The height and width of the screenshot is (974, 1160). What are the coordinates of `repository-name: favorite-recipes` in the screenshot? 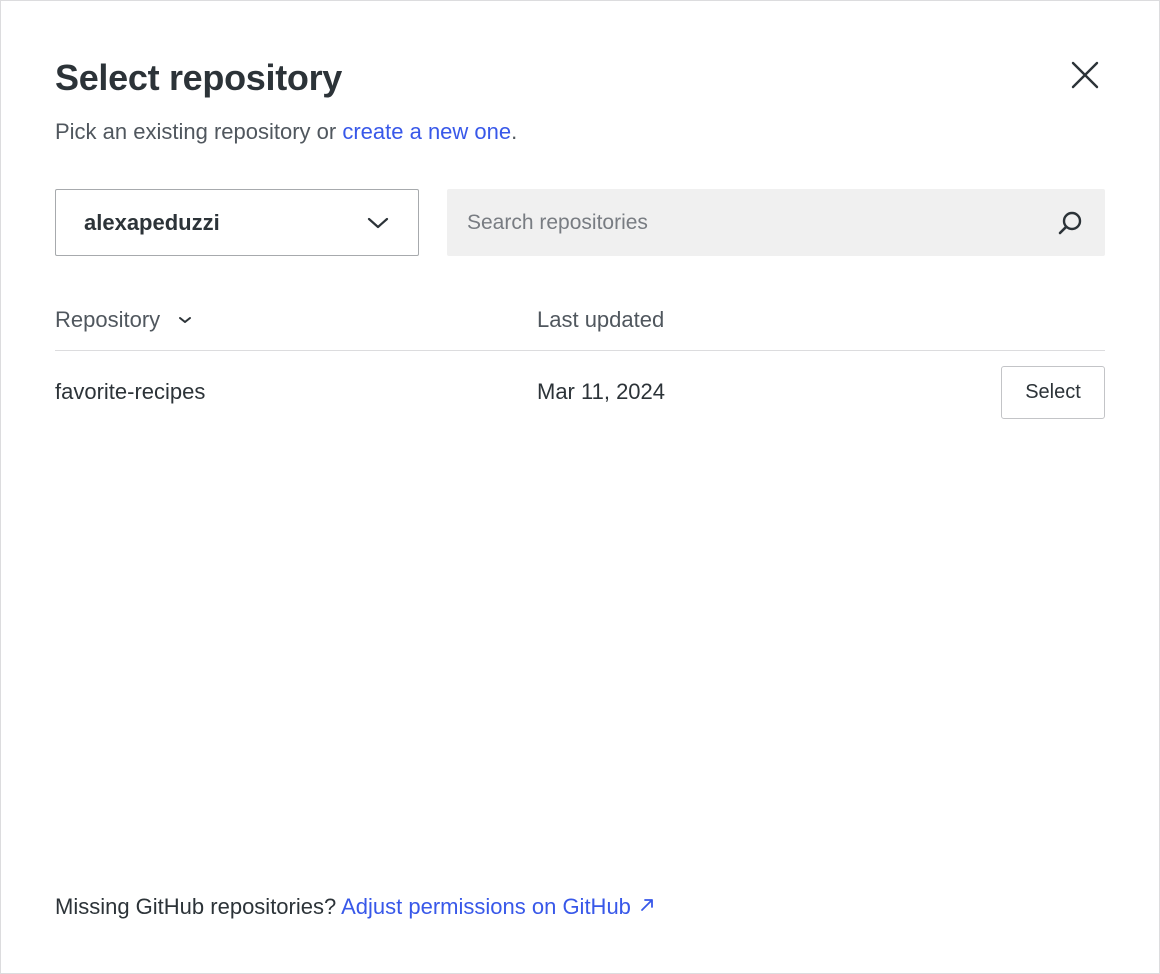 It's located at (130, 391).